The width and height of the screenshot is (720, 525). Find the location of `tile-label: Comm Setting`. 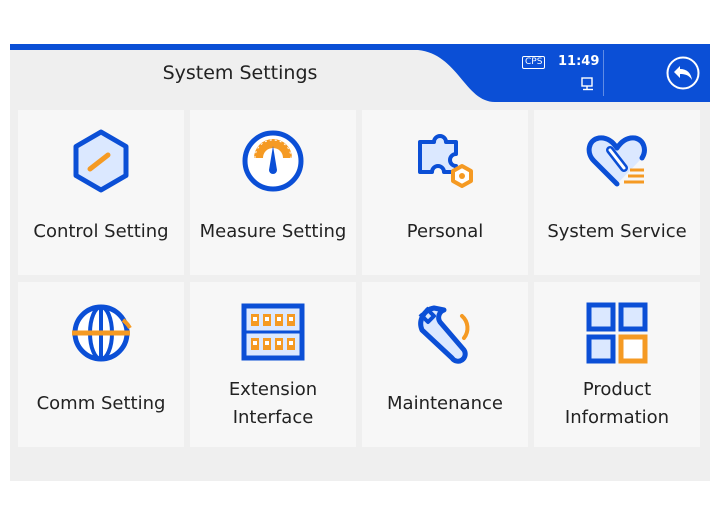

tile-label: Comm Setting is located at coordinates (101, 403).